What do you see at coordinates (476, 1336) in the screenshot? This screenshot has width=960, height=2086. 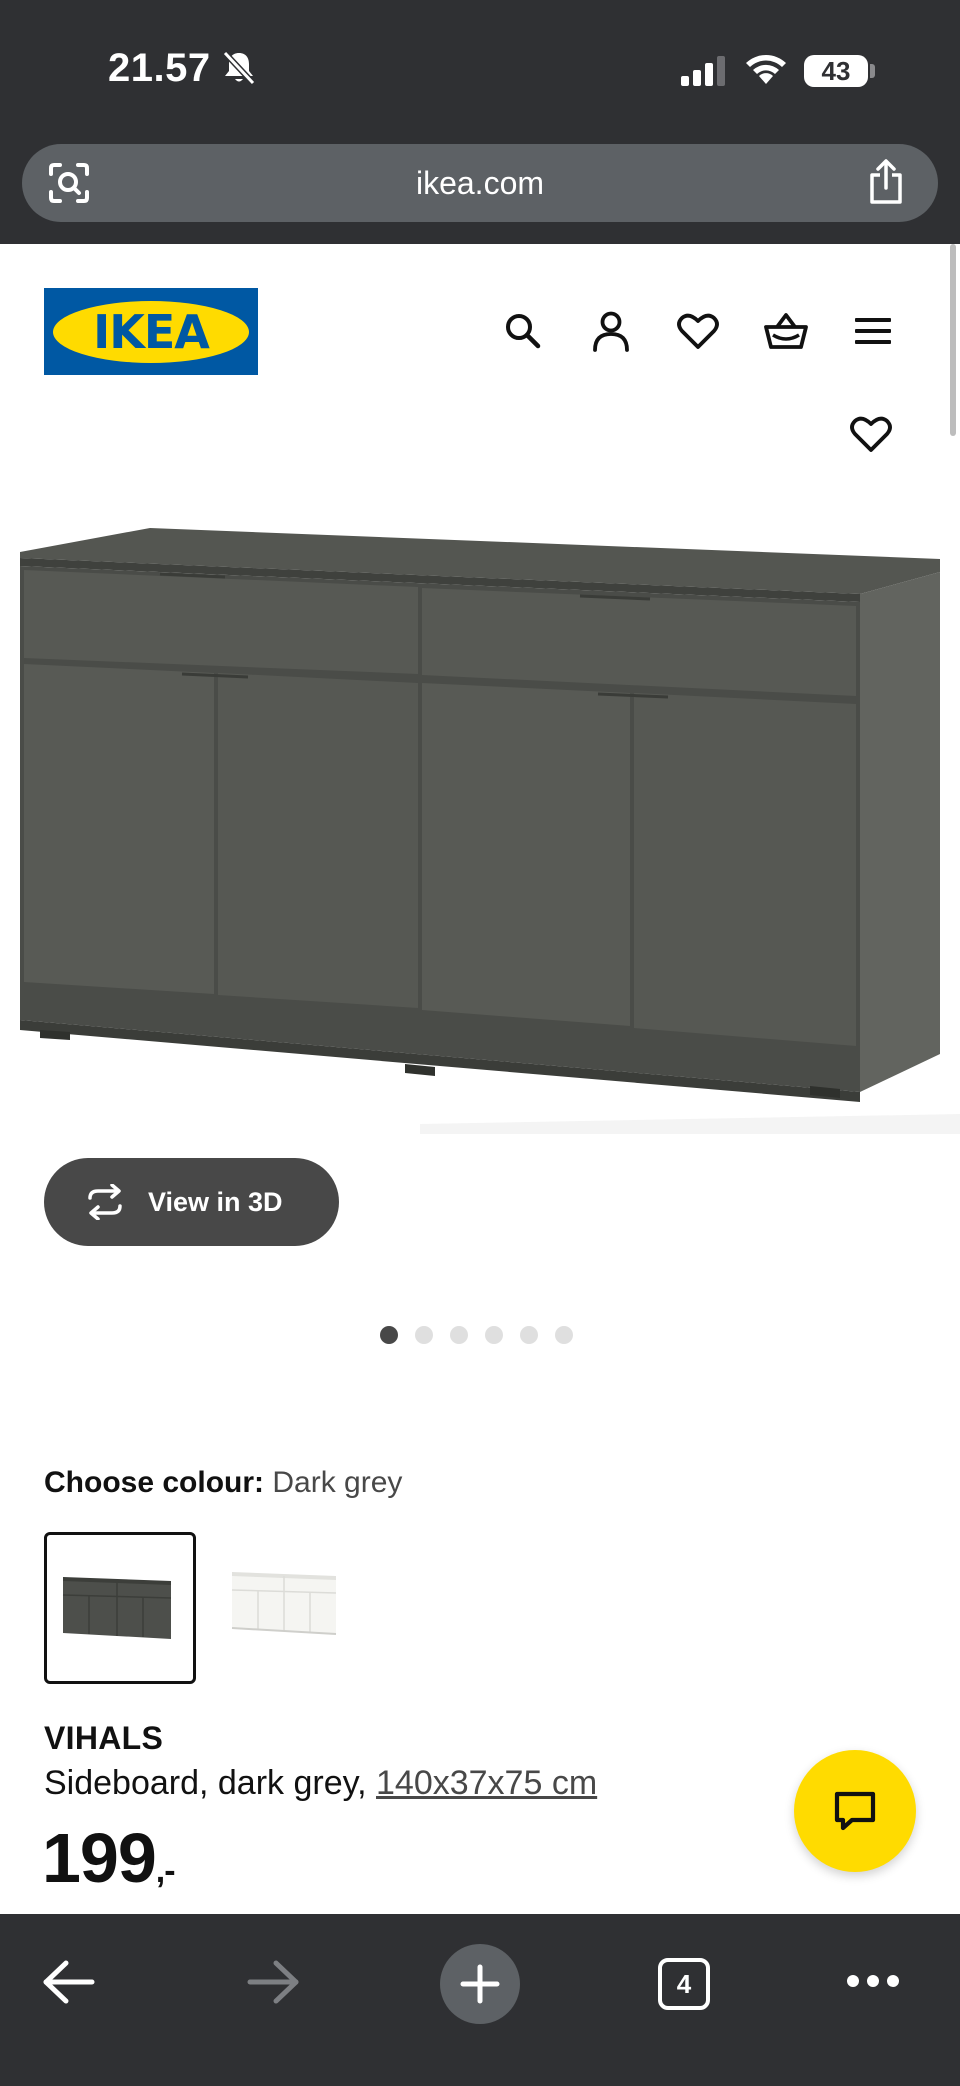 I see `gallery-pagination` at bounding box center [476, 1336].